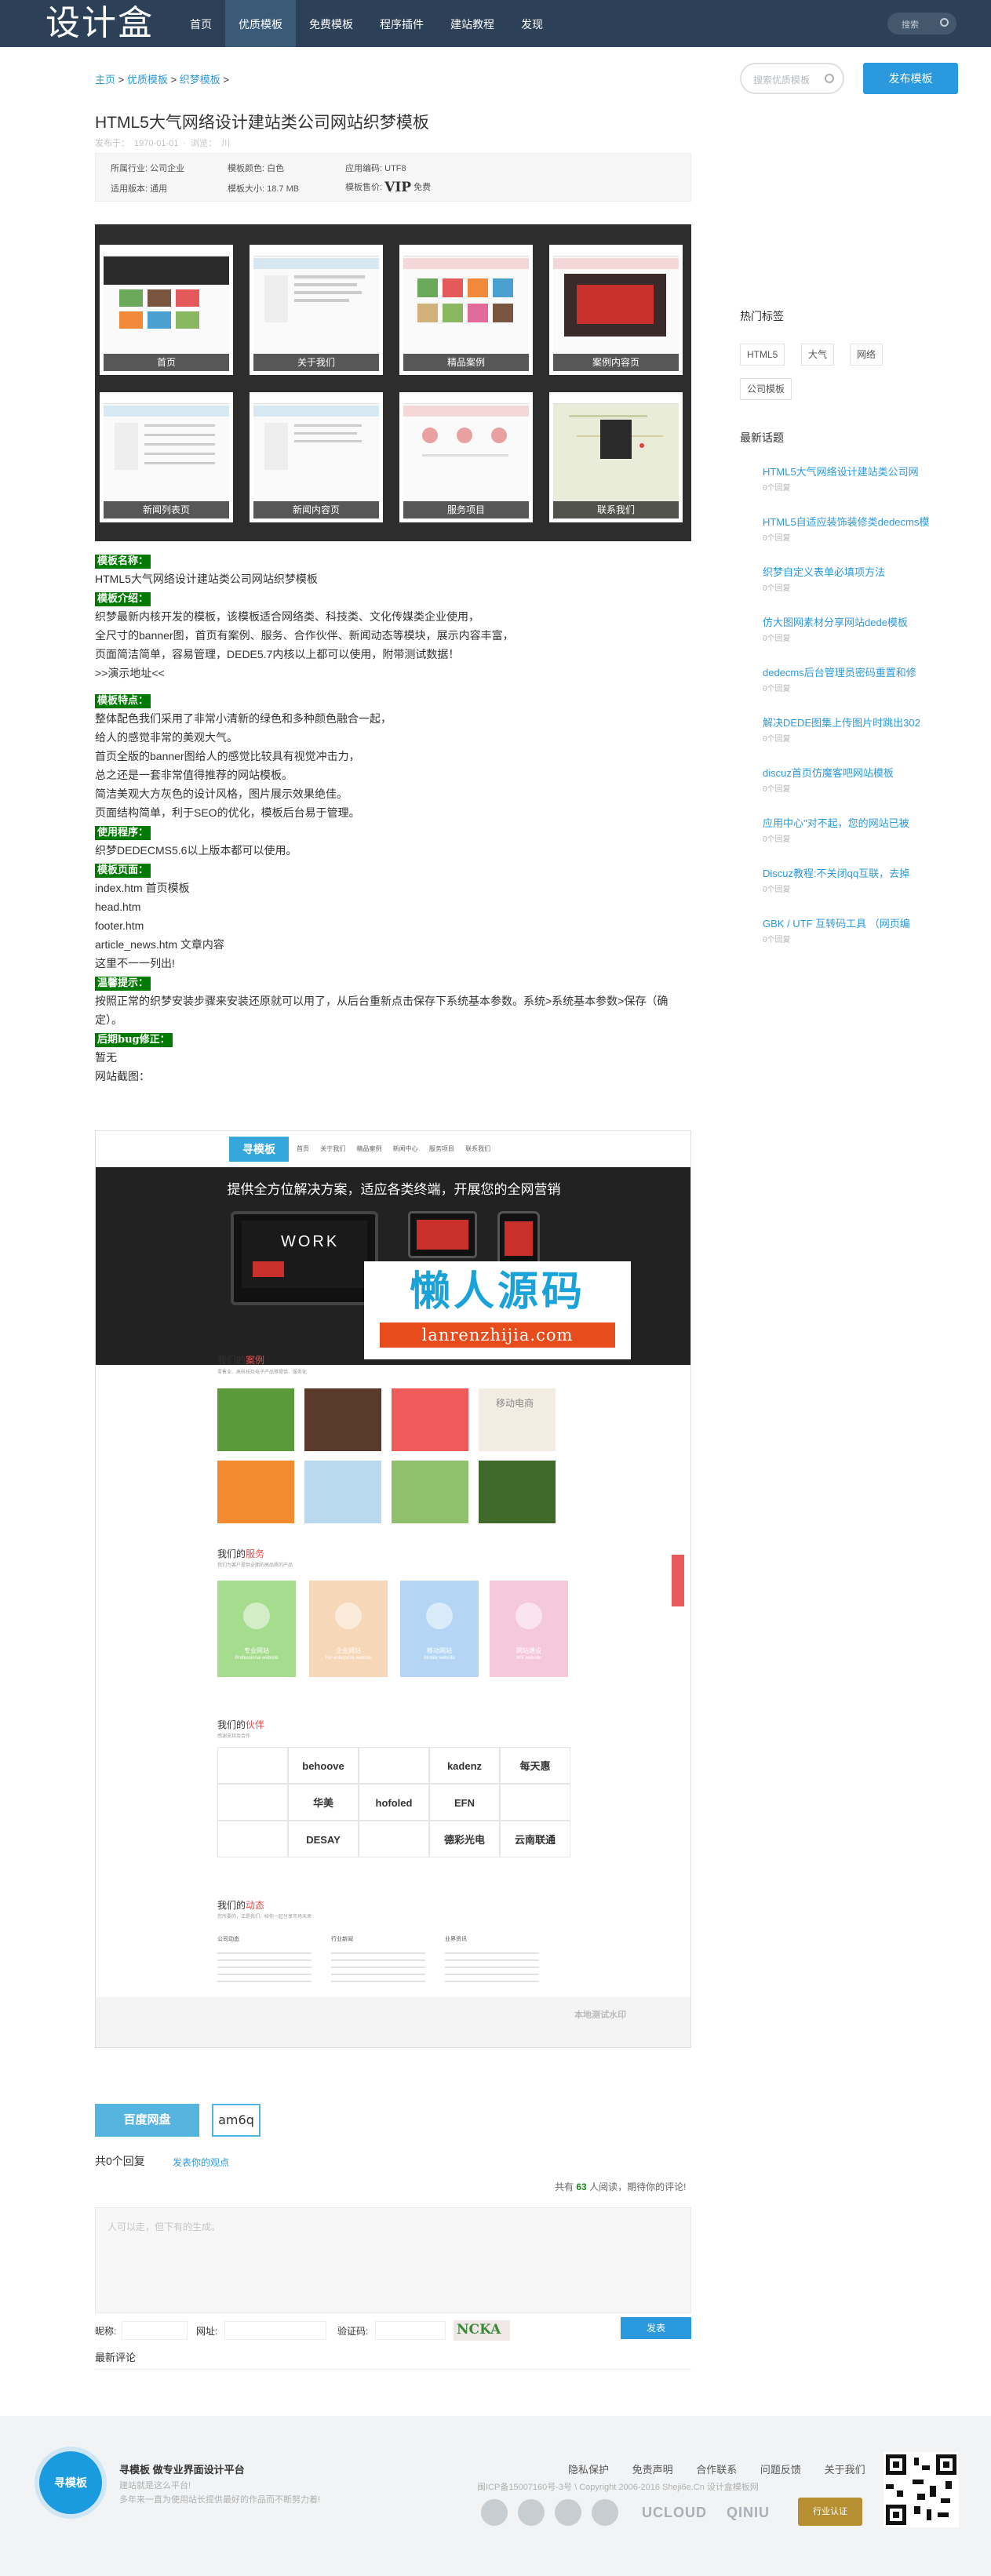 This screenshot has height=2576, width=991. I want to click on site-logo: 设计盒, so click(100, 23).